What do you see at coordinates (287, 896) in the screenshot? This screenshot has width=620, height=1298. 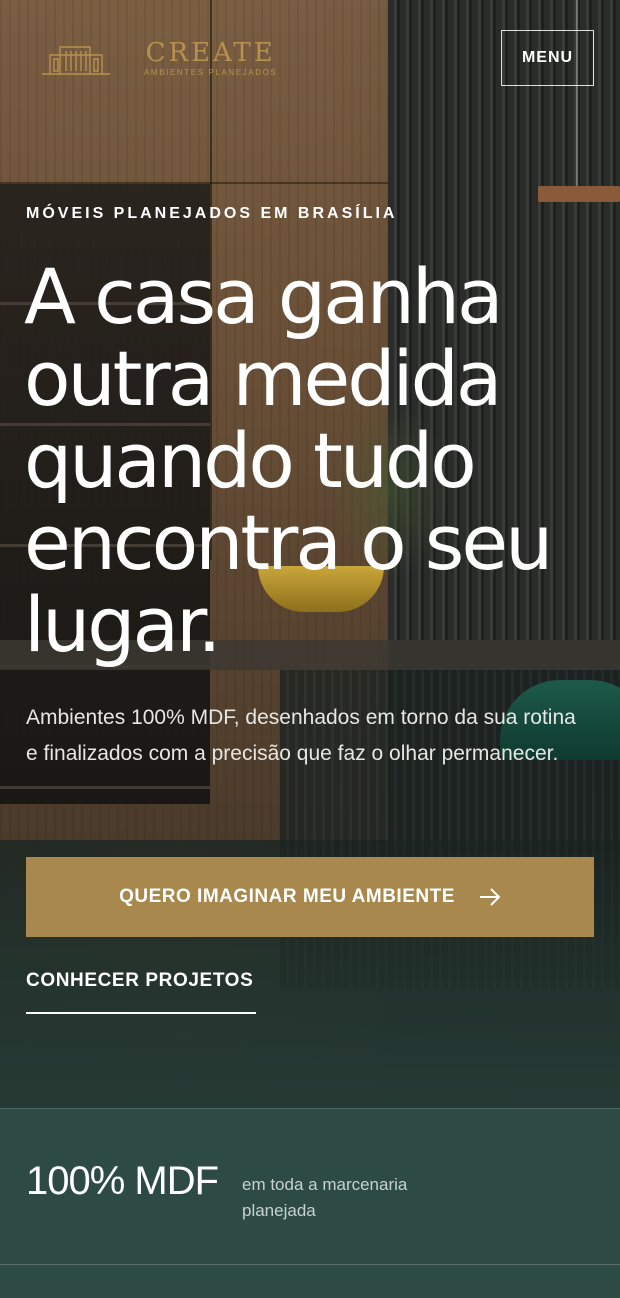 I see `cta-label: QUERO IMAGINAR MEU AMBIENTE` at bounding box center [287, 896].